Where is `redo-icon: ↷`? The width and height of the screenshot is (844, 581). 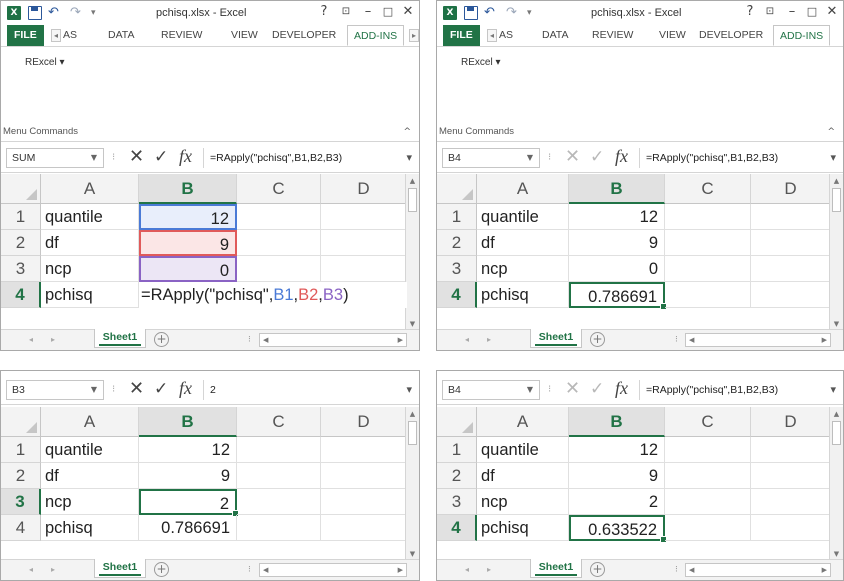
redo-icon: ↷ is located at coordinates (513, 13).